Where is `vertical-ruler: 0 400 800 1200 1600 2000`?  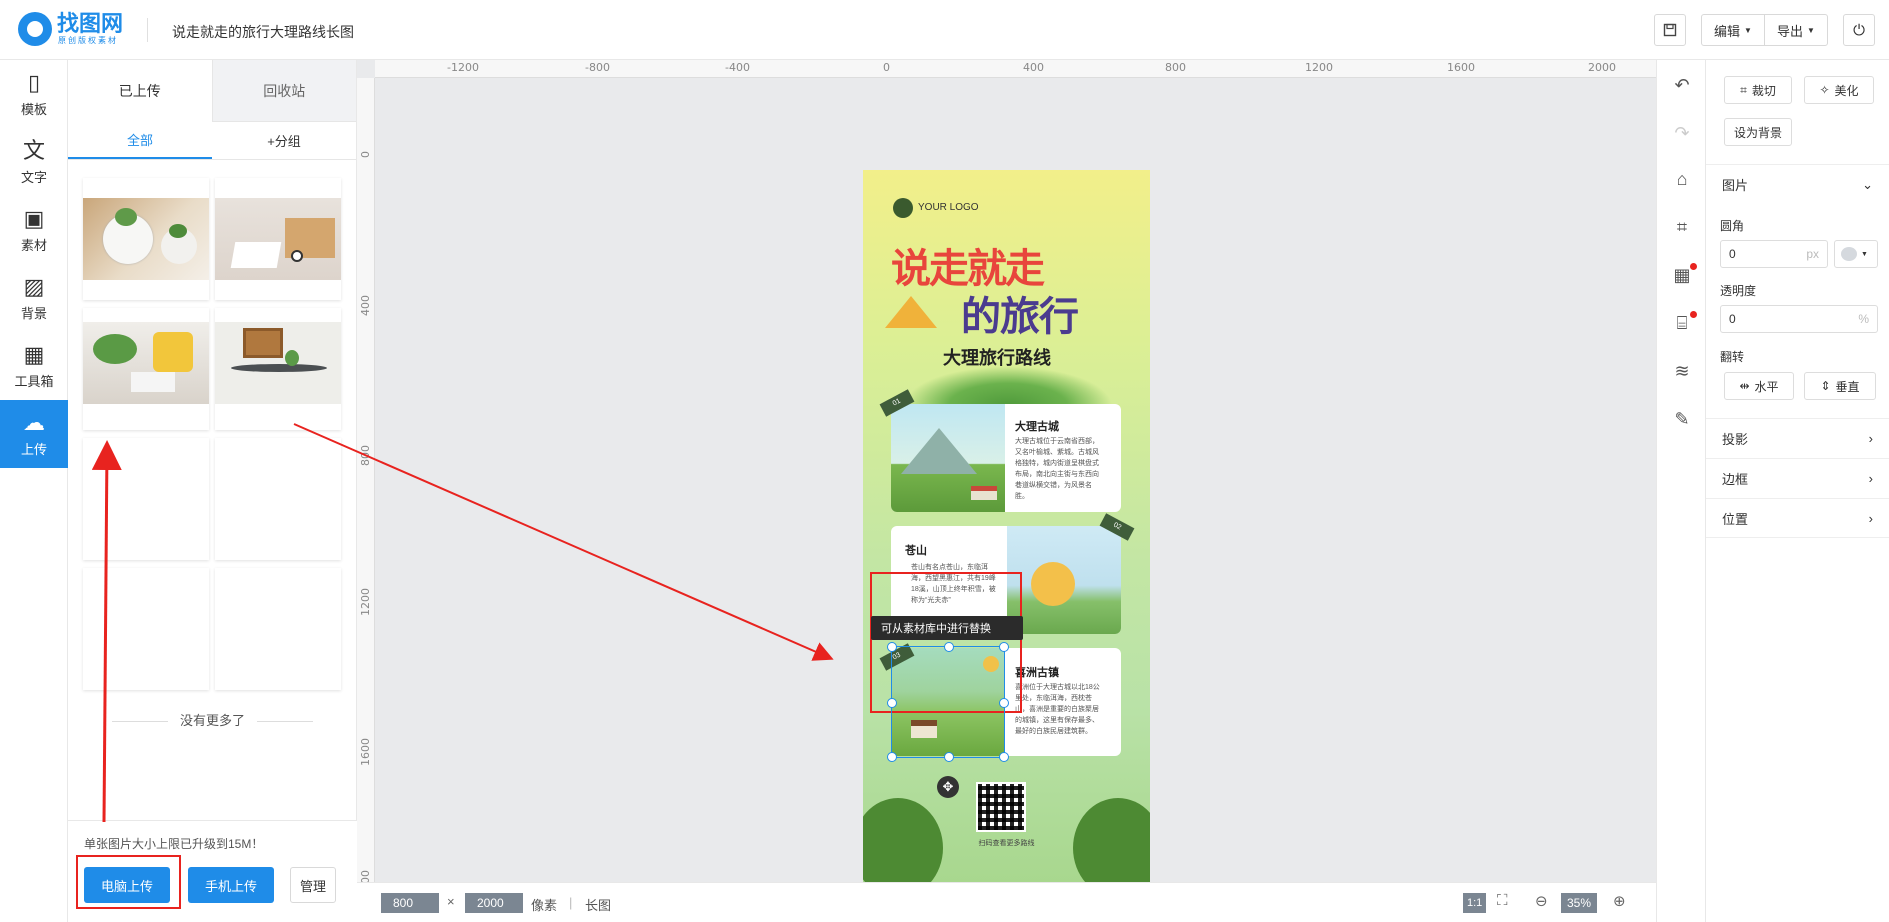 vertical-ruler: 0 400 800 1200 1600 2000 is located at coordinates (366, 480).